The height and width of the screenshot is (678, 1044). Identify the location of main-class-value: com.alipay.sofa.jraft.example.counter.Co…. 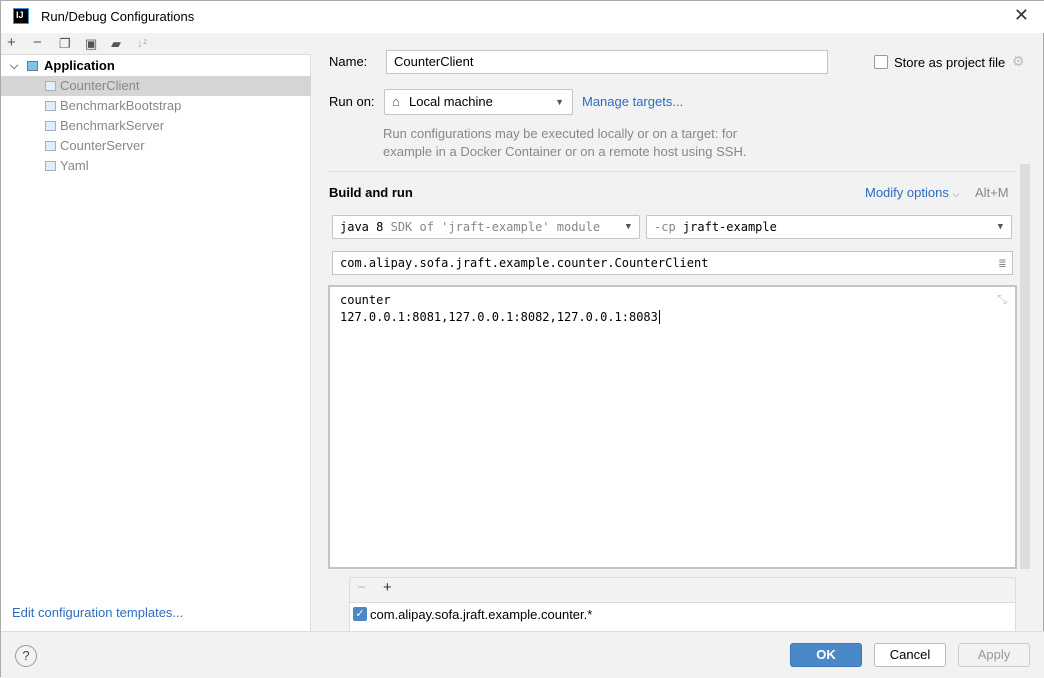
(524, 263).